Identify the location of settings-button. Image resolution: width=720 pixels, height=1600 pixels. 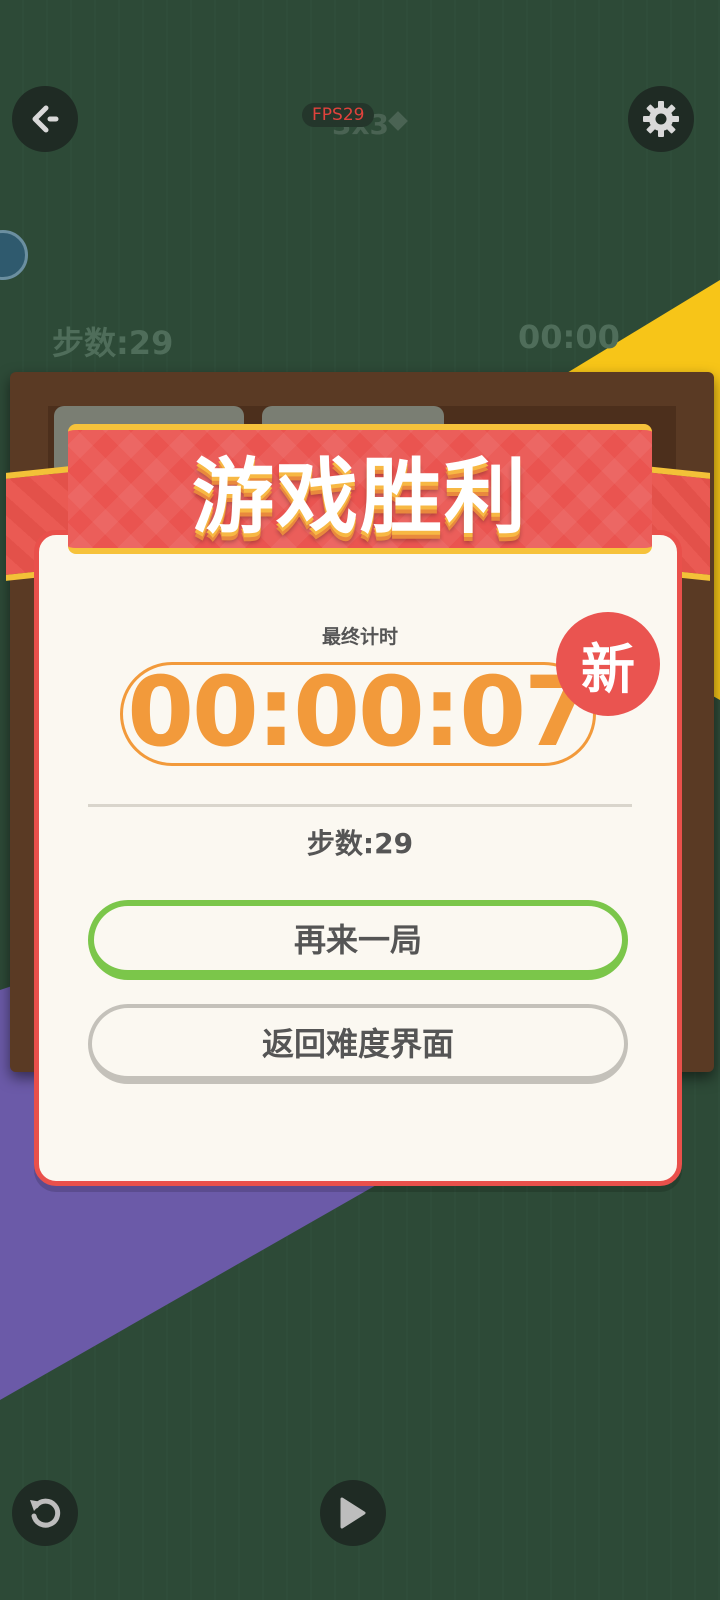
(661, 119).